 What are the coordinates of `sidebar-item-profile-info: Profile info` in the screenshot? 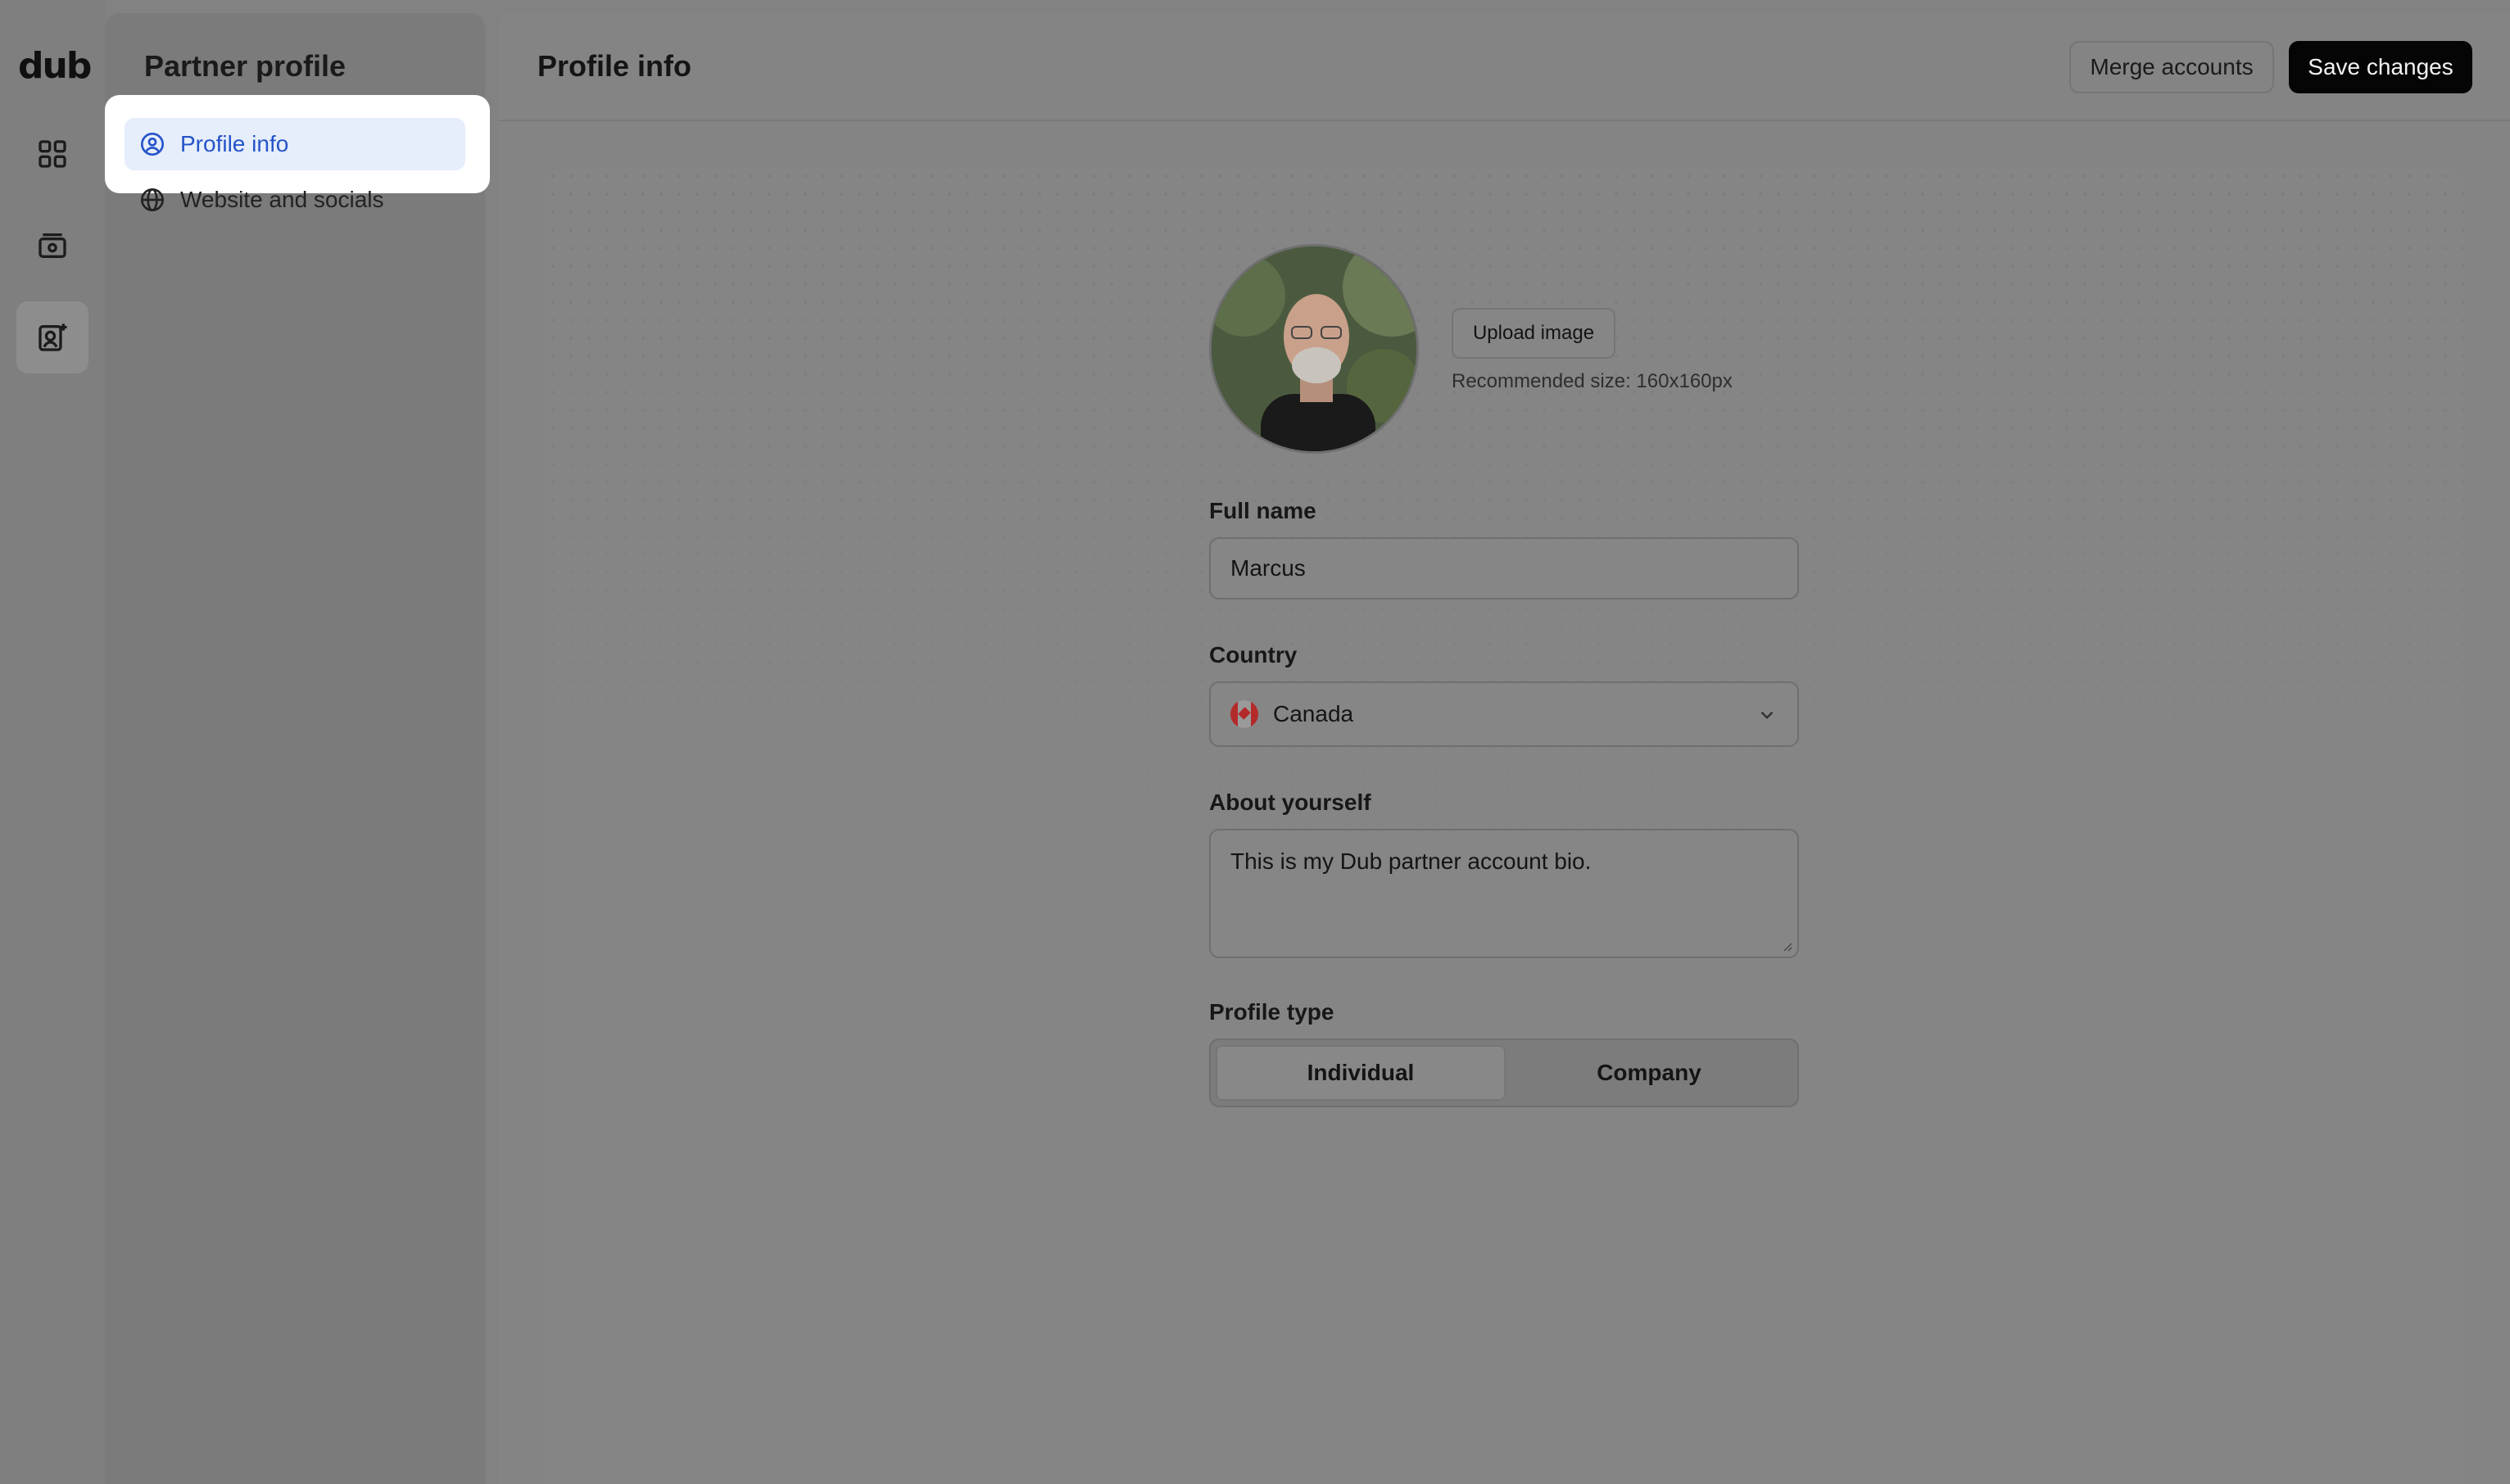 It's located at (295, 144).